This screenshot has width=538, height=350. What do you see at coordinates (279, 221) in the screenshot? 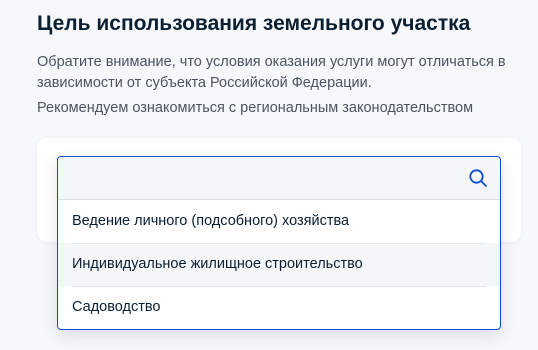
I see `option-personal-farming: Ведение личного (подсобного) хозяйства` at bounding box center [279, 221].